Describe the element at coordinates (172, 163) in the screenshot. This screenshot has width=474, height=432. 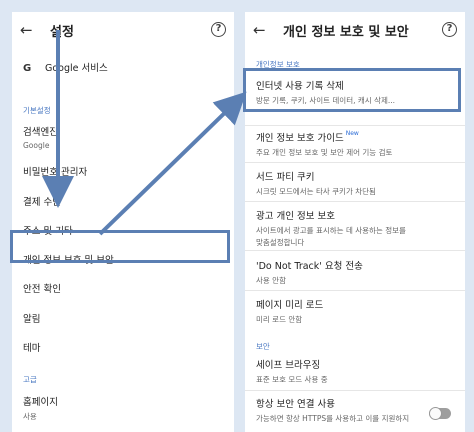
I see `arrow-to-clear-data` at that location.